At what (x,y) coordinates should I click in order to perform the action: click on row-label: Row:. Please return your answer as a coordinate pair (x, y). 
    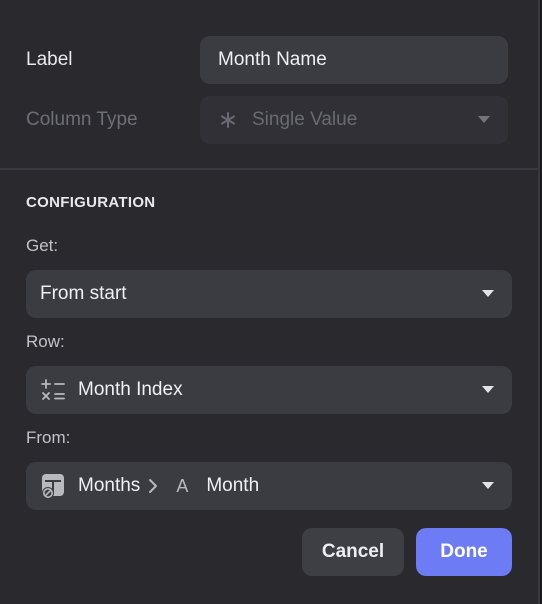
    Looking at the image, I should click on (45, 341).